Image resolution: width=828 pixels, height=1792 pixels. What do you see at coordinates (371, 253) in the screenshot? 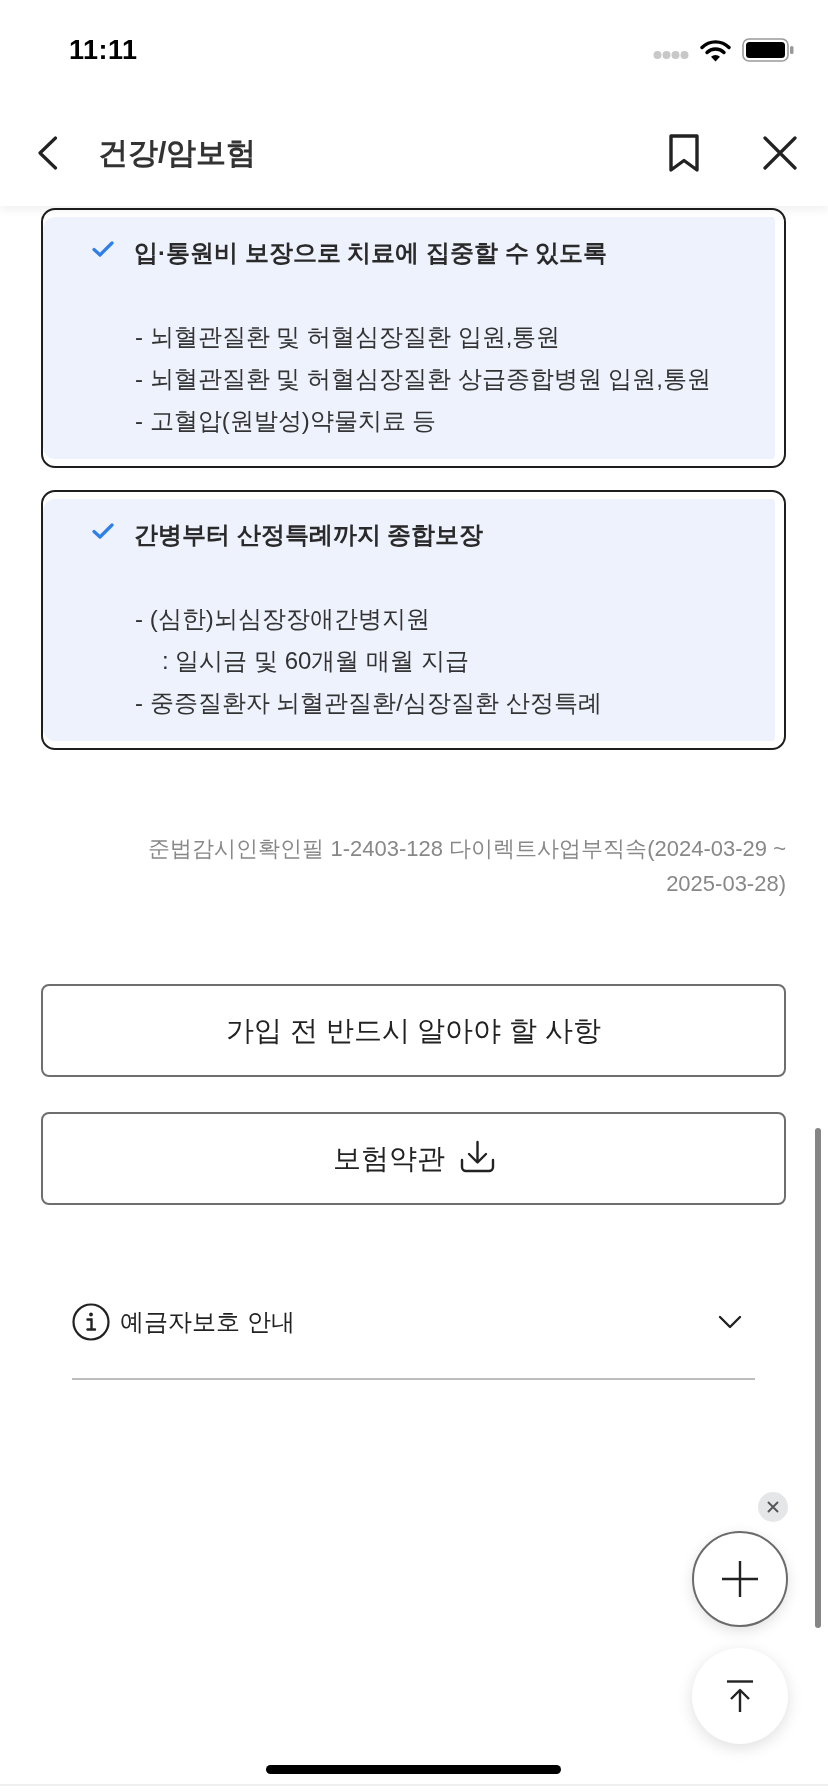
I see `card-title: 입·통원비 보장으로 치료에 집중할 수 있도록` at bounding box center [371, 253].